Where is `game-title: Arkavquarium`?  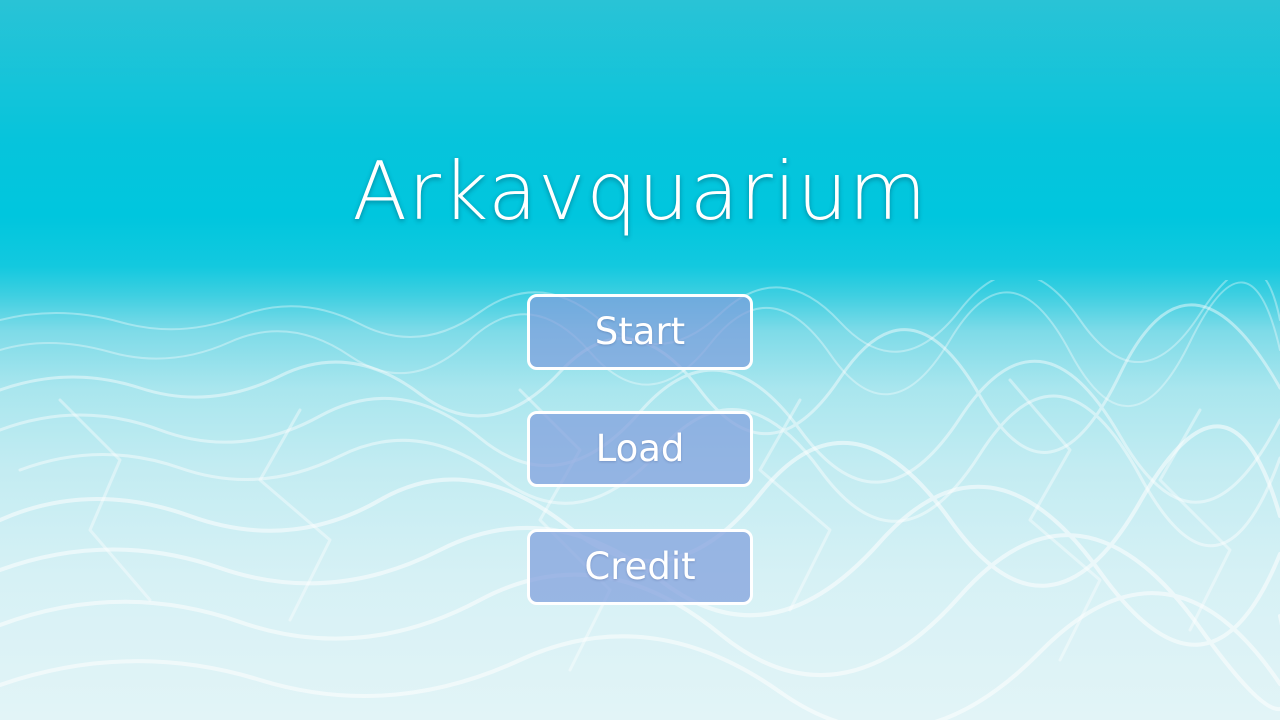 game-title: Arkavquarium is located at coordinates (640, 191).